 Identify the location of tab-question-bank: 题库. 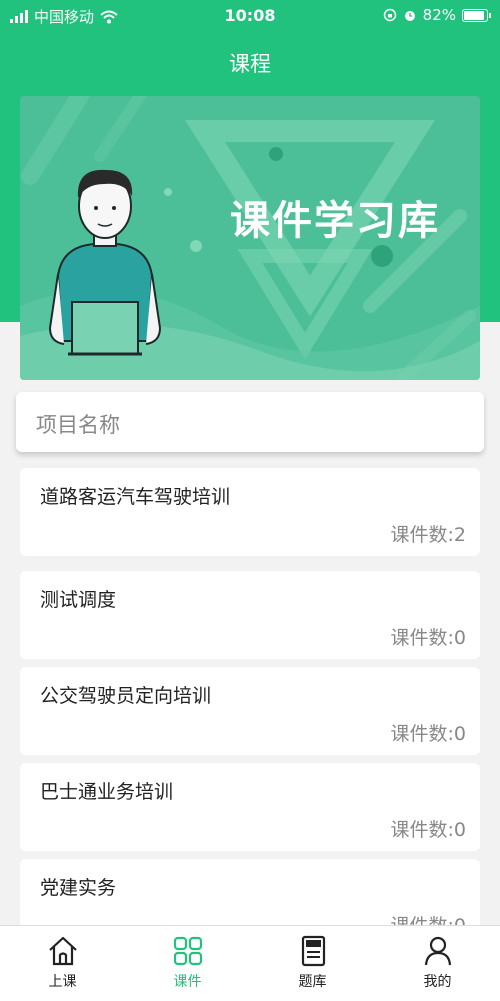
(312, 963).